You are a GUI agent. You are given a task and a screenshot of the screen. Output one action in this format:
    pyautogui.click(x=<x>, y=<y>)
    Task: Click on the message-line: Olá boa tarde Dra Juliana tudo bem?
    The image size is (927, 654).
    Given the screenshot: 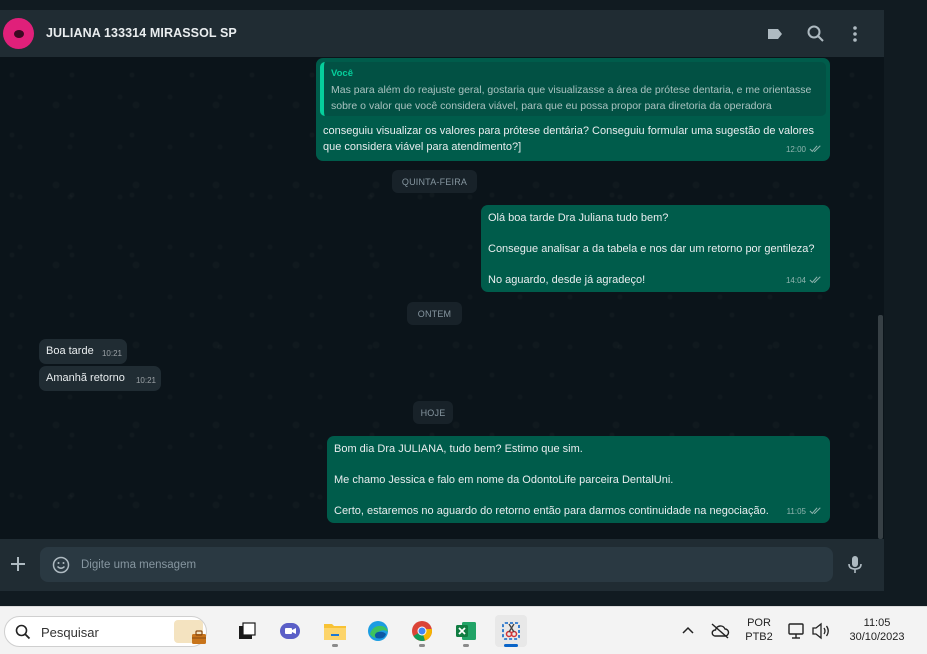 What is the action you would take?
    pyautogui.click(x=578, y=218)
    